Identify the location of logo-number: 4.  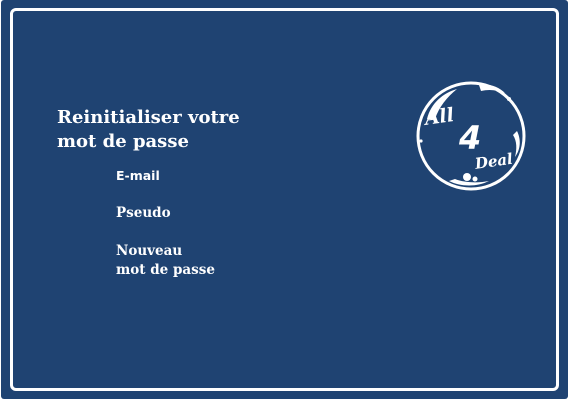
(469, 138).